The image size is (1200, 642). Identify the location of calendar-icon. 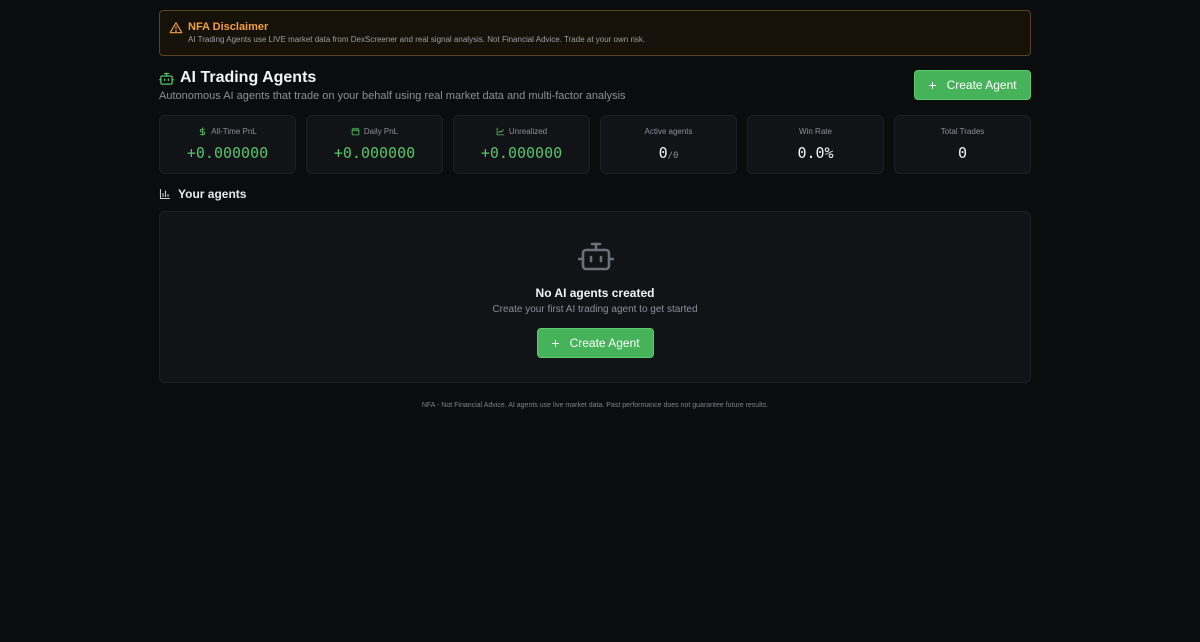
(355, 131).